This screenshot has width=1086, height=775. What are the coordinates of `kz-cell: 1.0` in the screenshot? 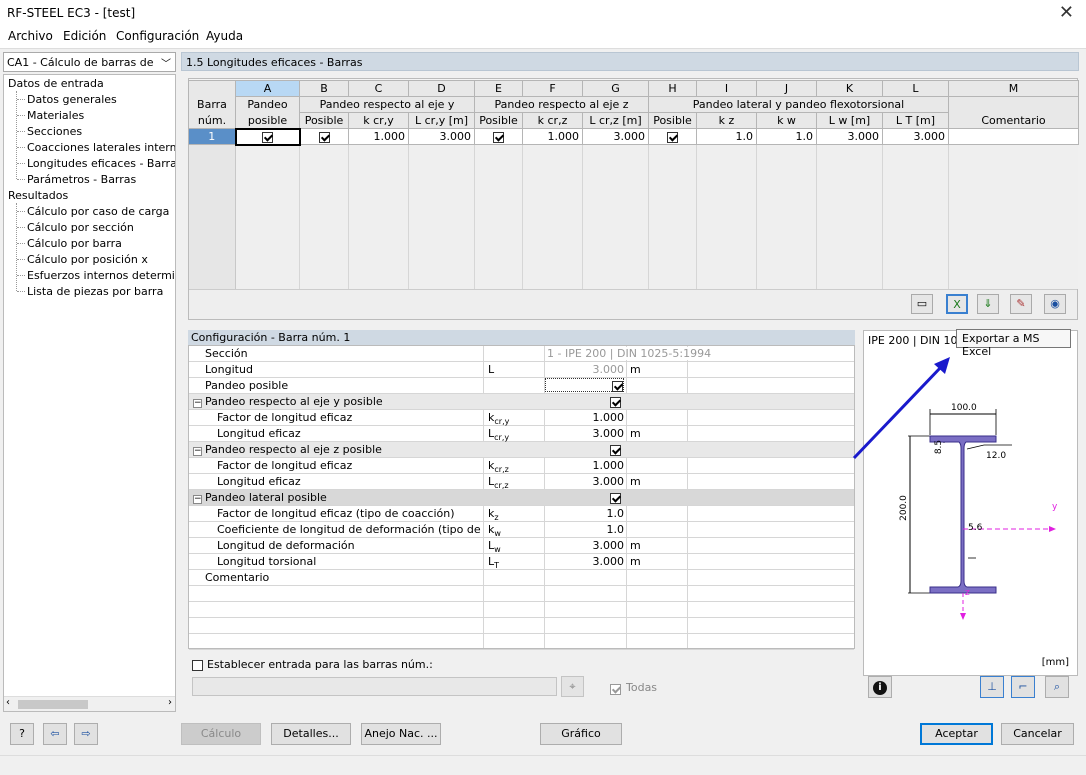 It's located at (726, 136).